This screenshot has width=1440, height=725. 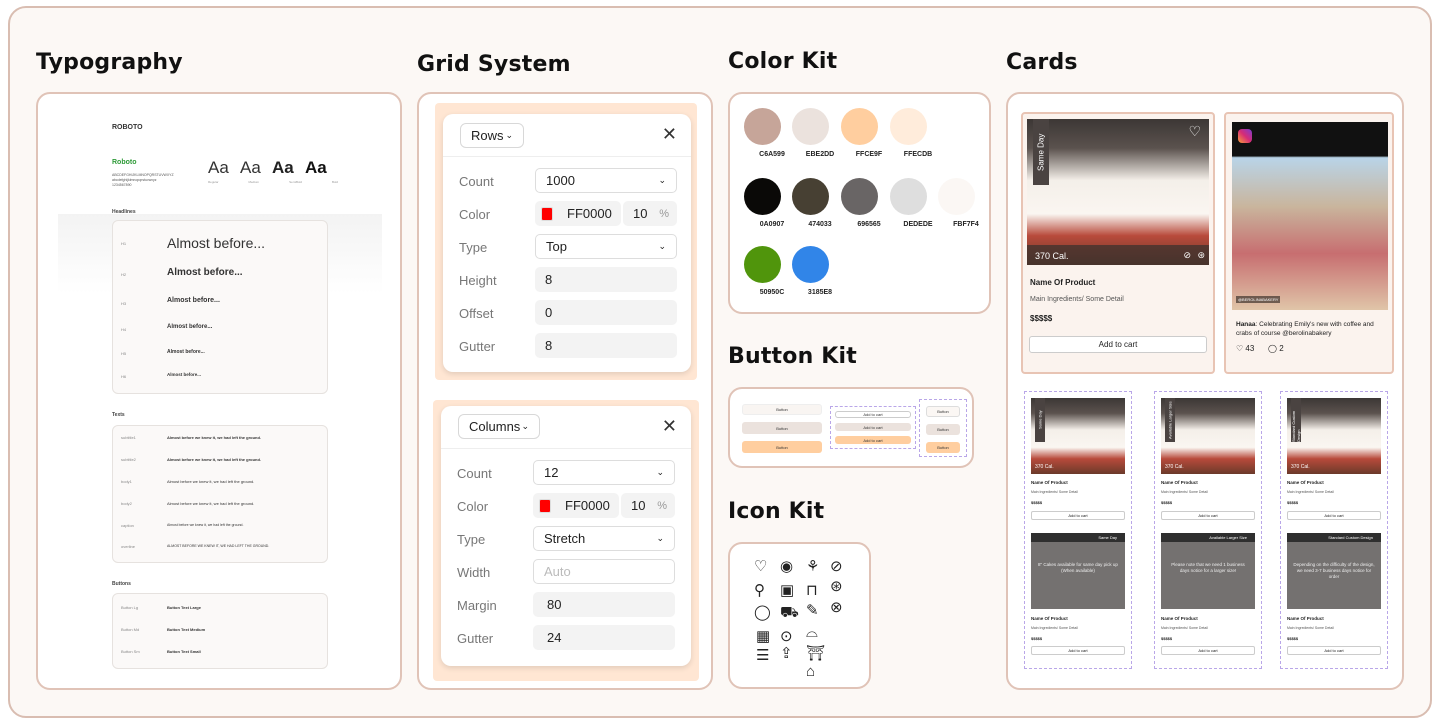 What do you see at coordinates (604, 571) in the screenshot?
I see `width-input: Auto` at bounding box center [604, 571].